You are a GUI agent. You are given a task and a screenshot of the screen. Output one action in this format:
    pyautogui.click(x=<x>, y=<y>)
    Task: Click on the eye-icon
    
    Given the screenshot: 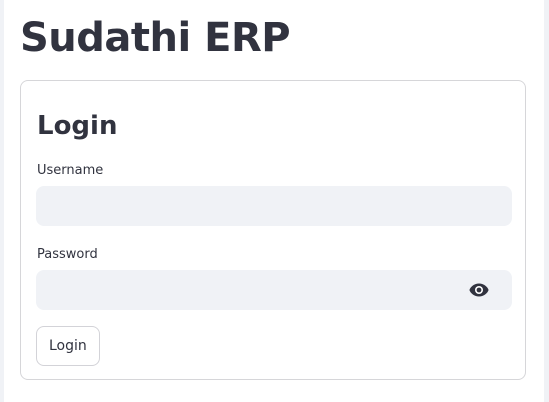 What is the action you would take?
    pyautogui.click(x=479, y=290)
    